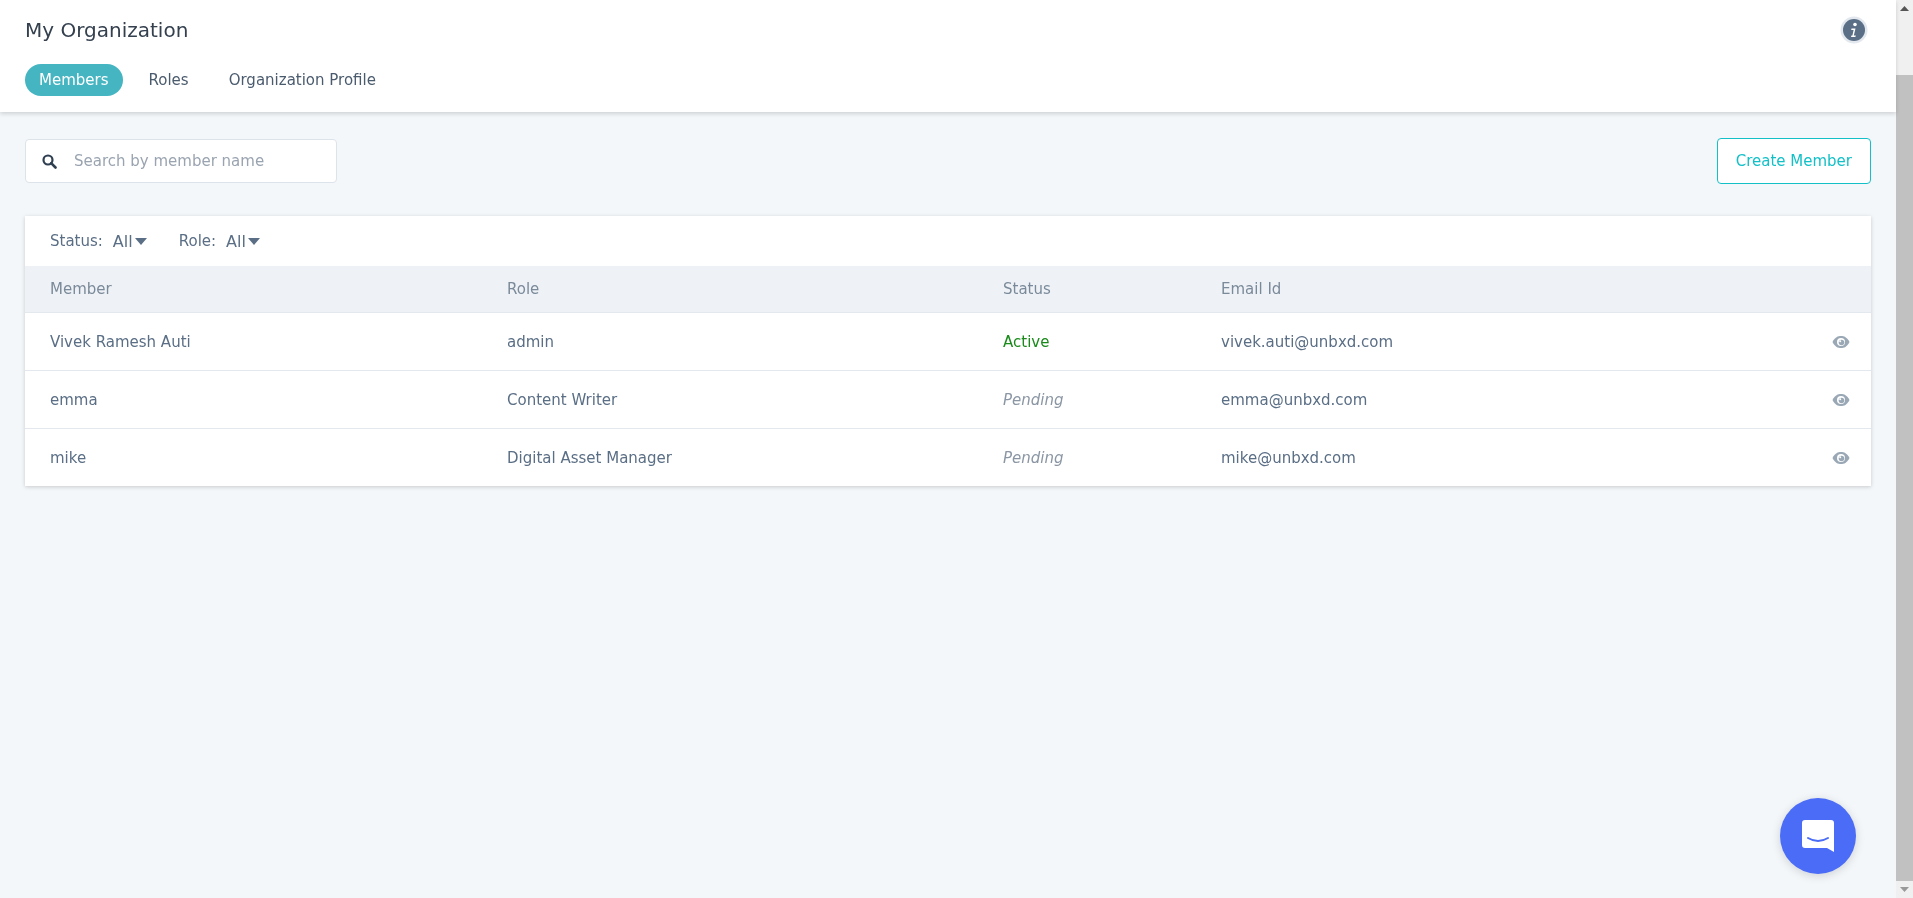 The height and width of the screenshot is (898, 1913). I want to click on table-cell: Vivek Ramesh Auti, so click(120, 341).